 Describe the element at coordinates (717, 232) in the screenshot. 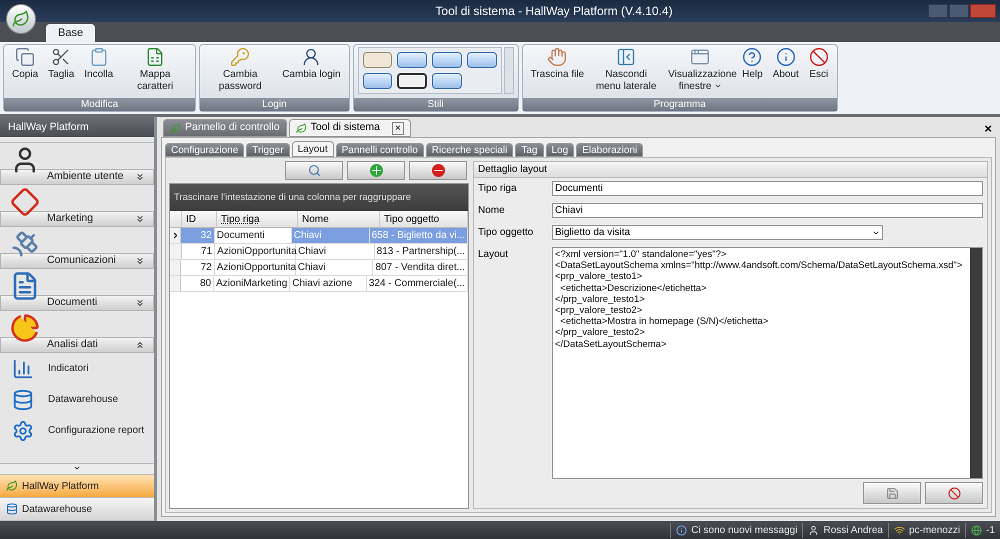

I see `dropdown-field: Biglietto da visita` at that location.